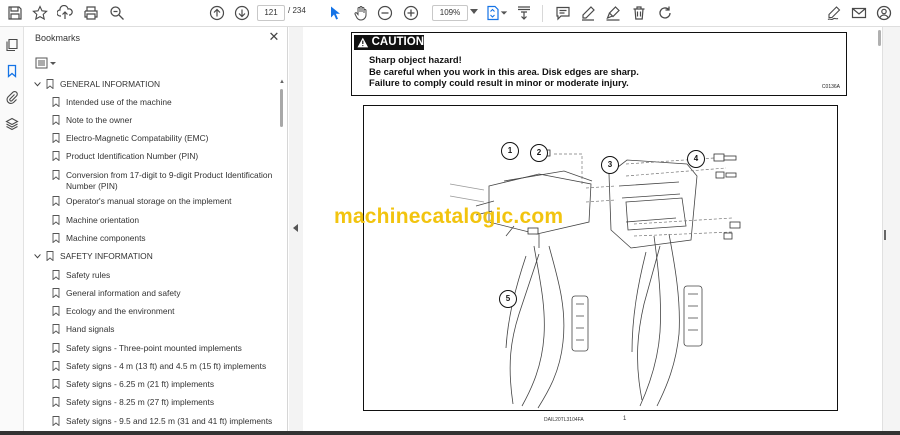  Describe the element at coordinates (361, 13) in the screenshot. I see `hand-icon` at that location.